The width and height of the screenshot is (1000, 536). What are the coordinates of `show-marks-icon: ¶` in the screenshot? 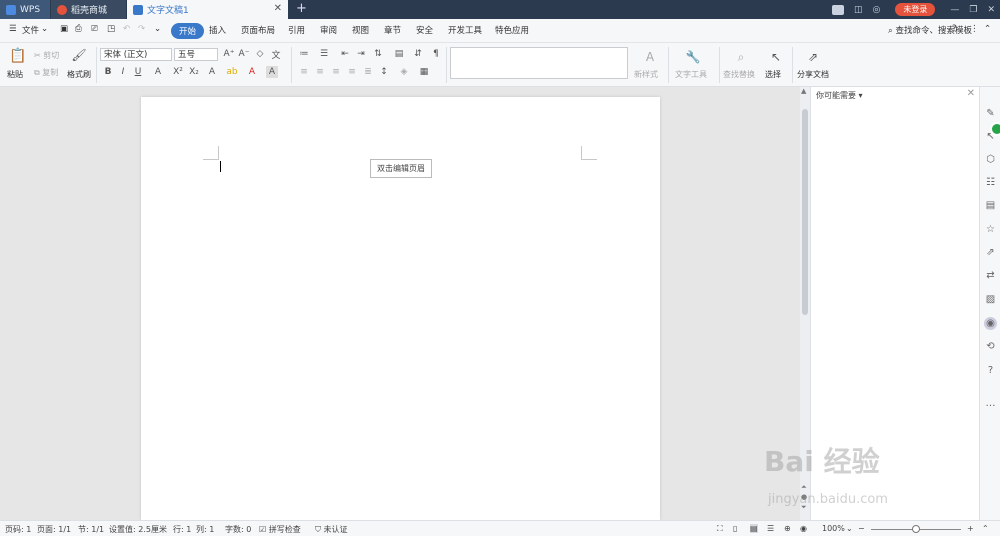 It's located at (436, 54).